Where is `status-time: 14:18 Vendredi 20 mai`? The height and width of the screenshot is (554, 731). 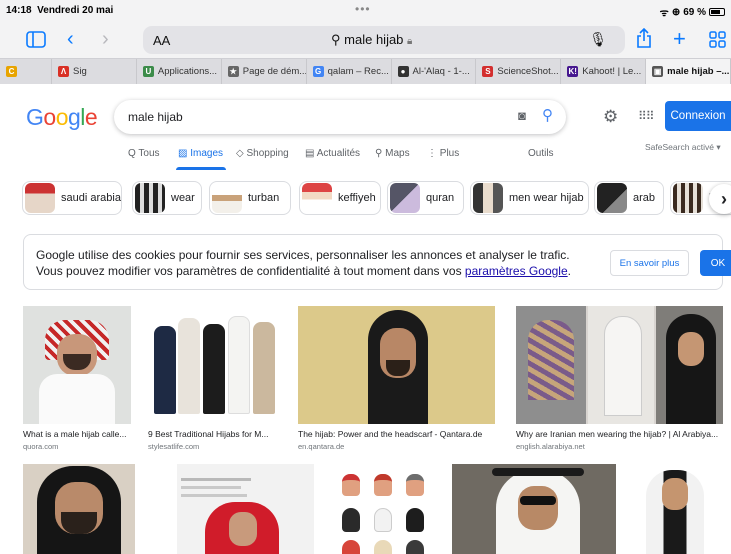
status-time: 14:18 Vendredi 20 mai is located at coordinates (60, 10).